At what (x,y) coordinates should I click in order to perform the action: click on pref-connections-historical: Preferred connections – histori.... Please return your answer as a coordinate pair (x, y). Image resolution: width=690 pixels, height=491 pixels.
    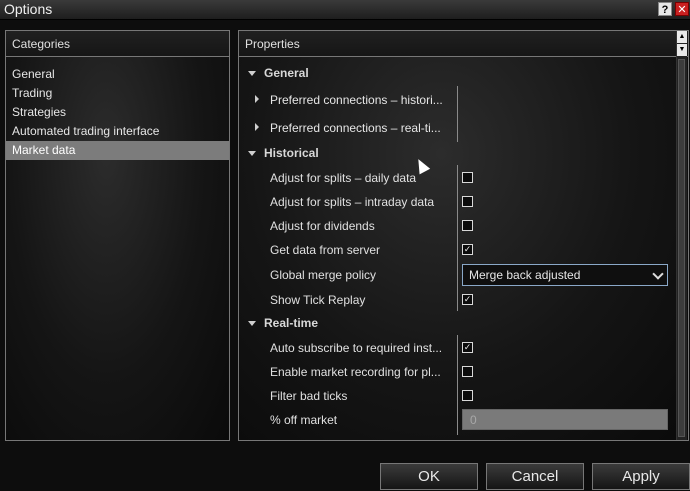
    Looking at the image, I should click on (454, 101).